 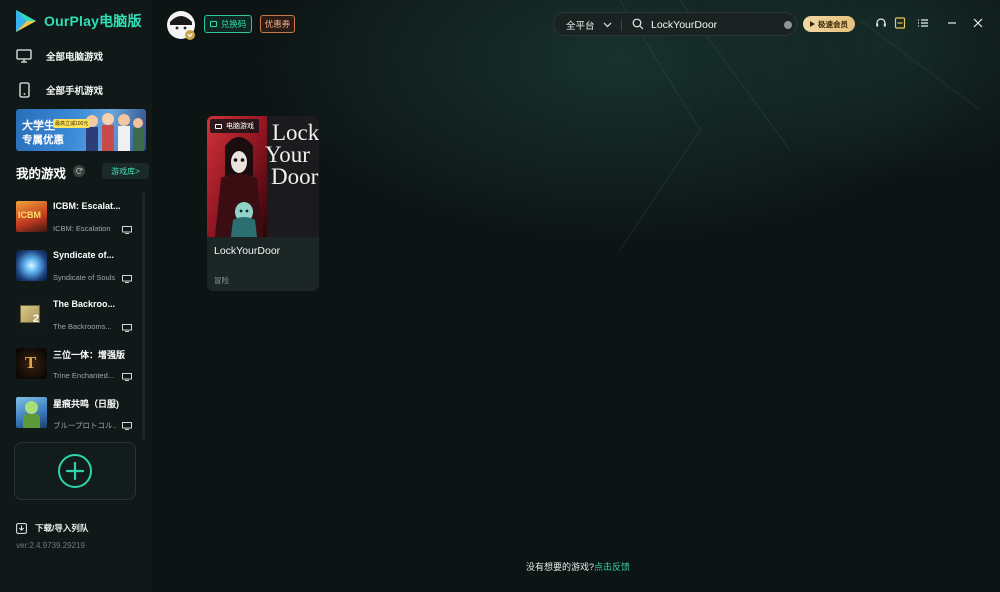 I want to click on add-game-button, so click(x=75, y=471).